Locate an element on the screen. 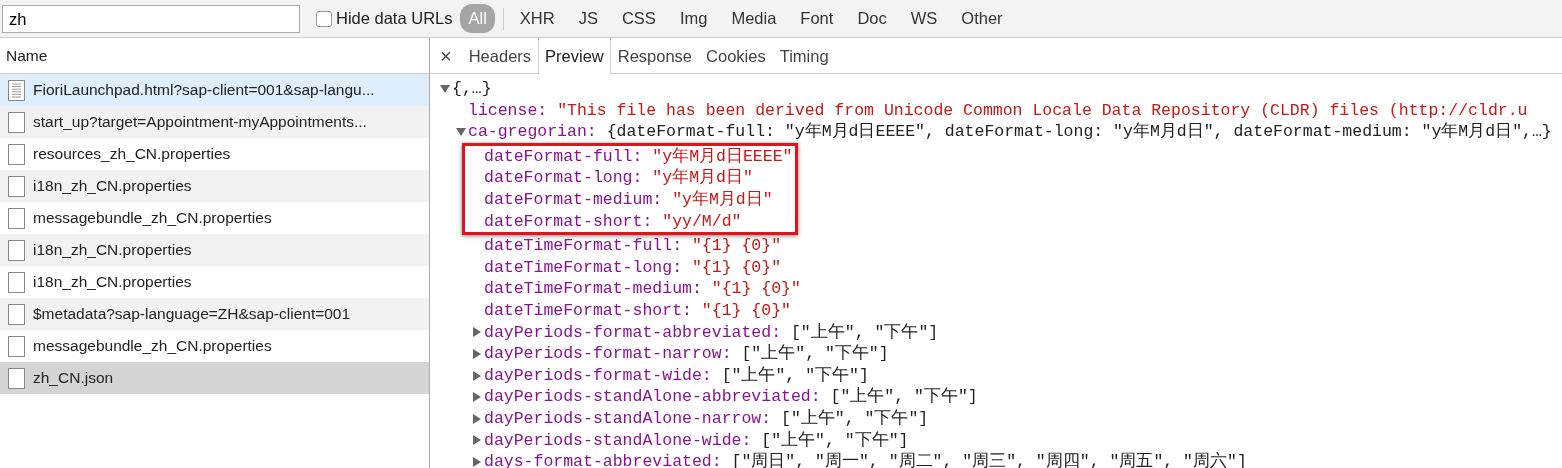 The height and width of the screenshot is (468, 1562). request-row: zh_CN.json is located at coordinates (214, 378).